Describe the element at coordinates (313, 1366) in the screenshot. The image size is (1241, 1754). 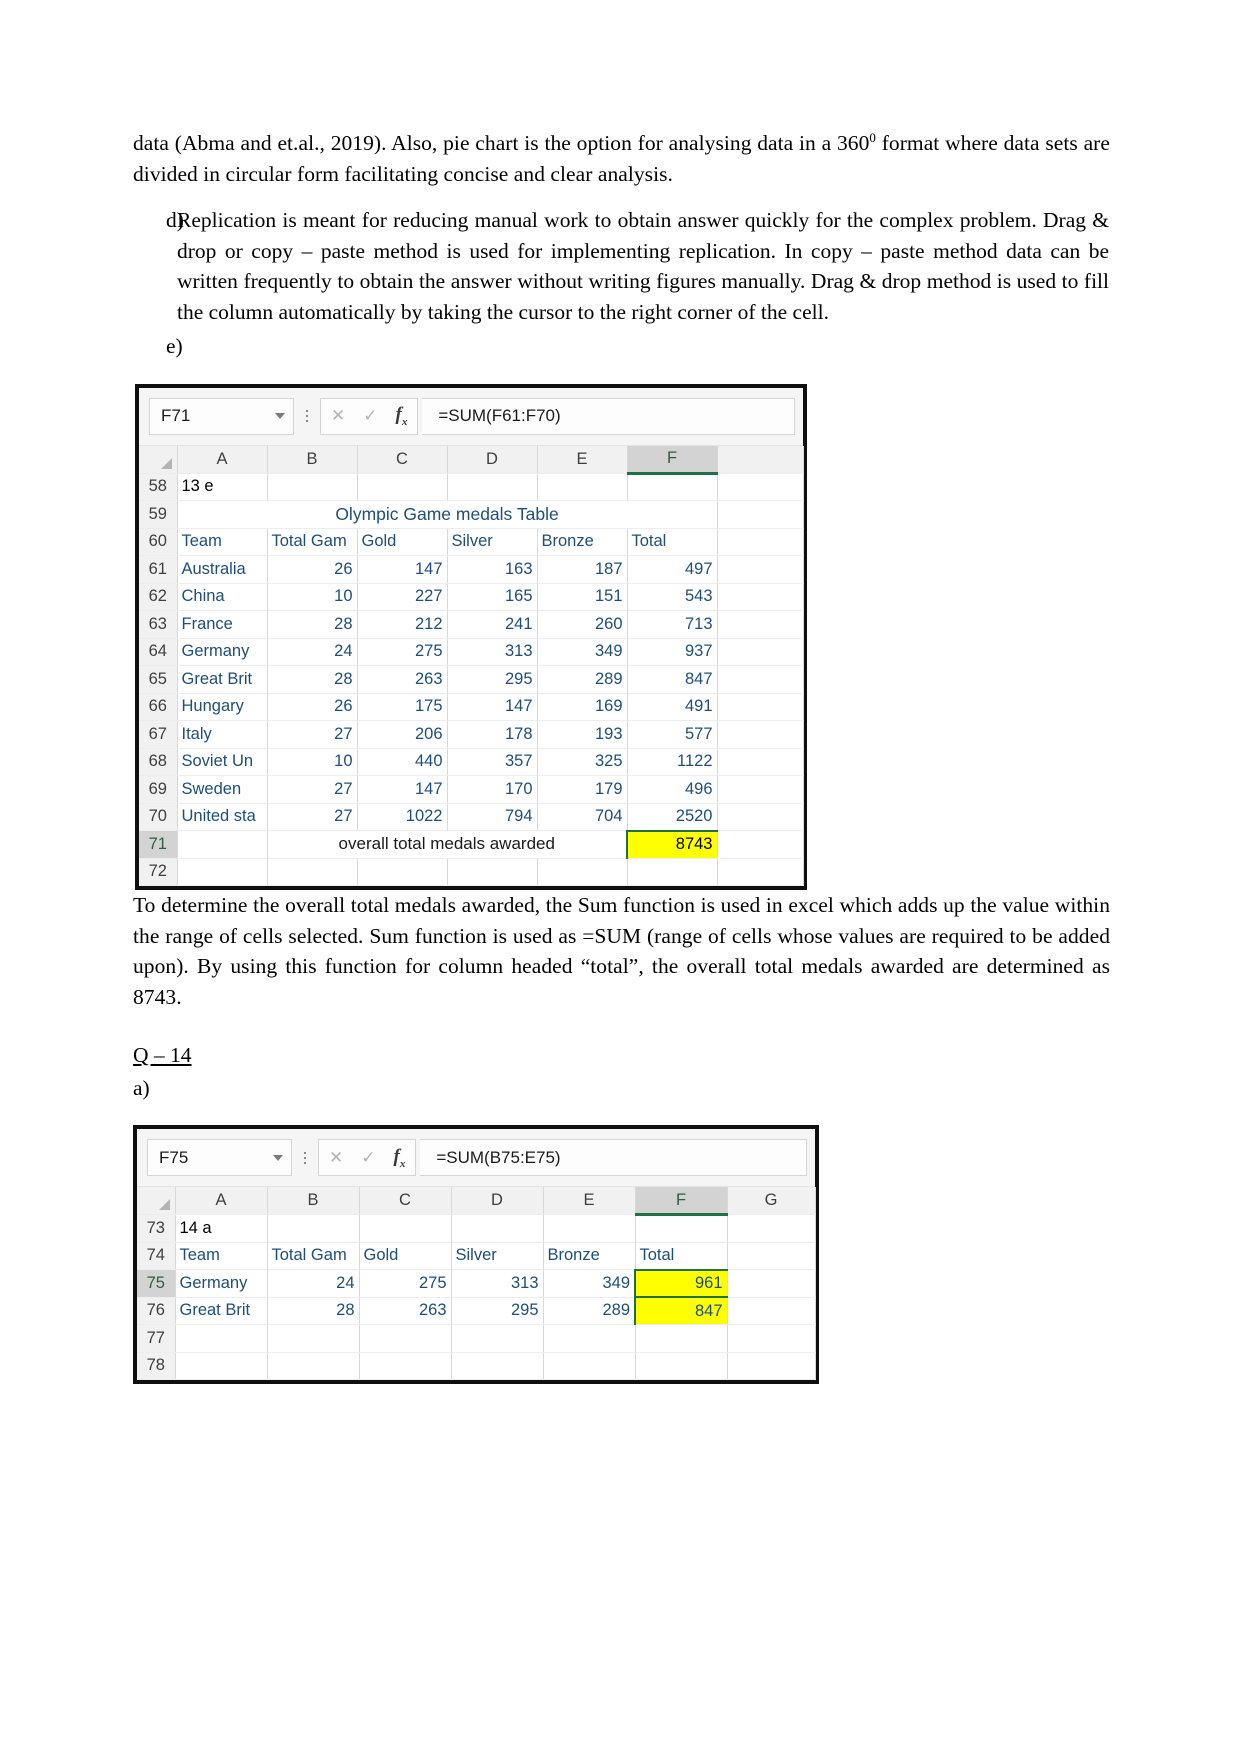
I see `cell-b78` at that location.